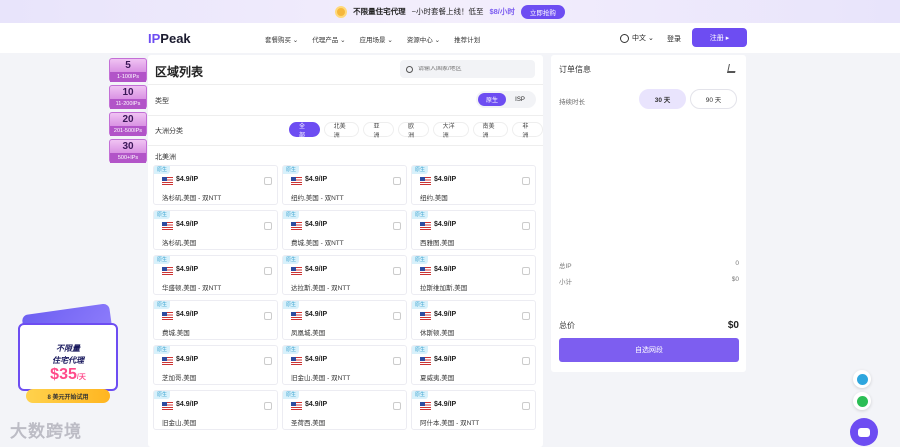 The height and width of the screenshot is (447, 900). I want to click on continent-filter: 全部 北美洲 亚洲 欧洲 大洋洲 南美洲 非洲, so click(416, 130).